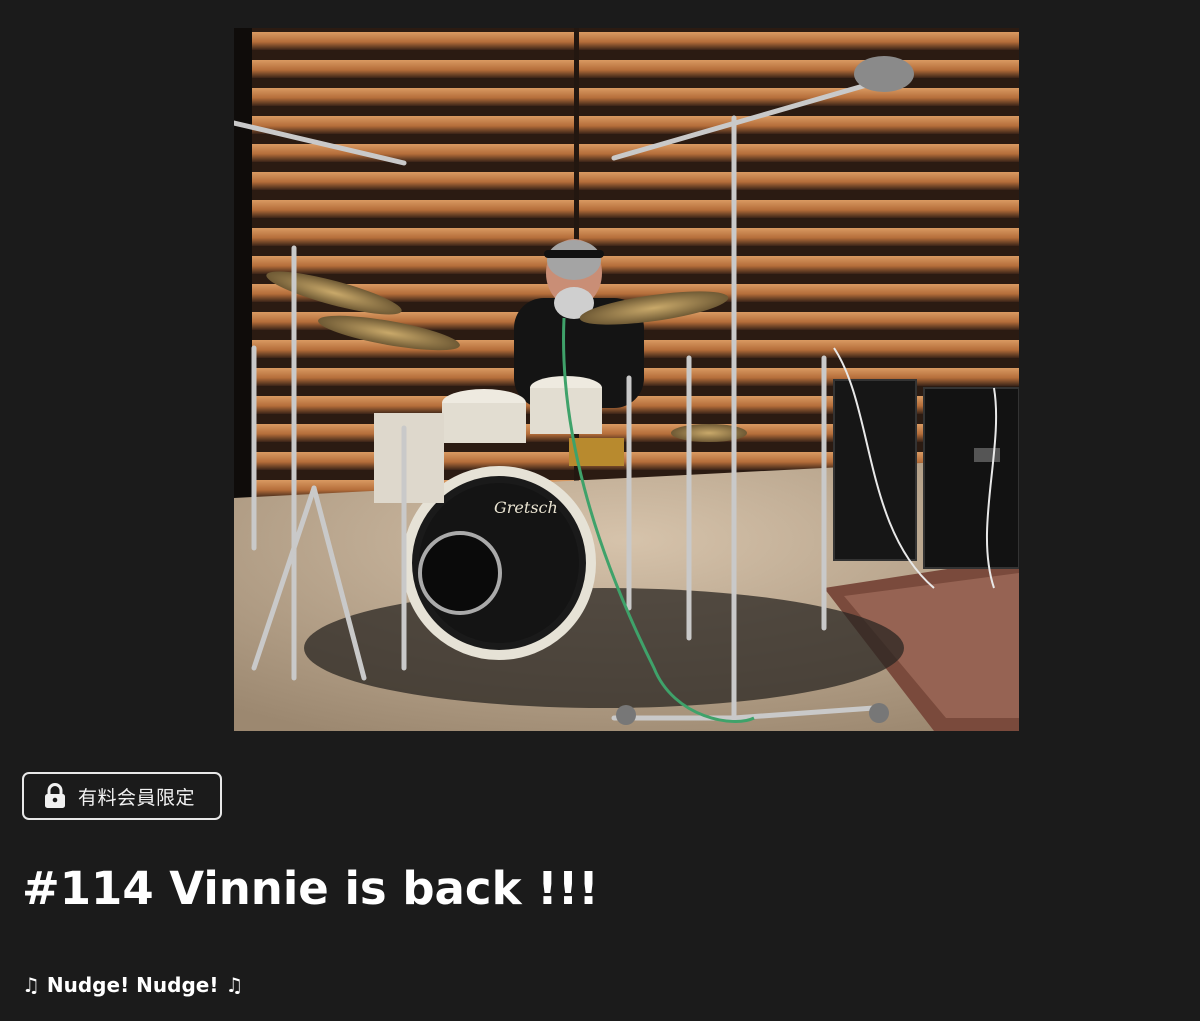 Image resolution: width=1200 pixels, height=1021 pixels. Describe the element at coordinates (137, 797) in the screenshot. I see `badge-label: 有料会員限定` at that location.